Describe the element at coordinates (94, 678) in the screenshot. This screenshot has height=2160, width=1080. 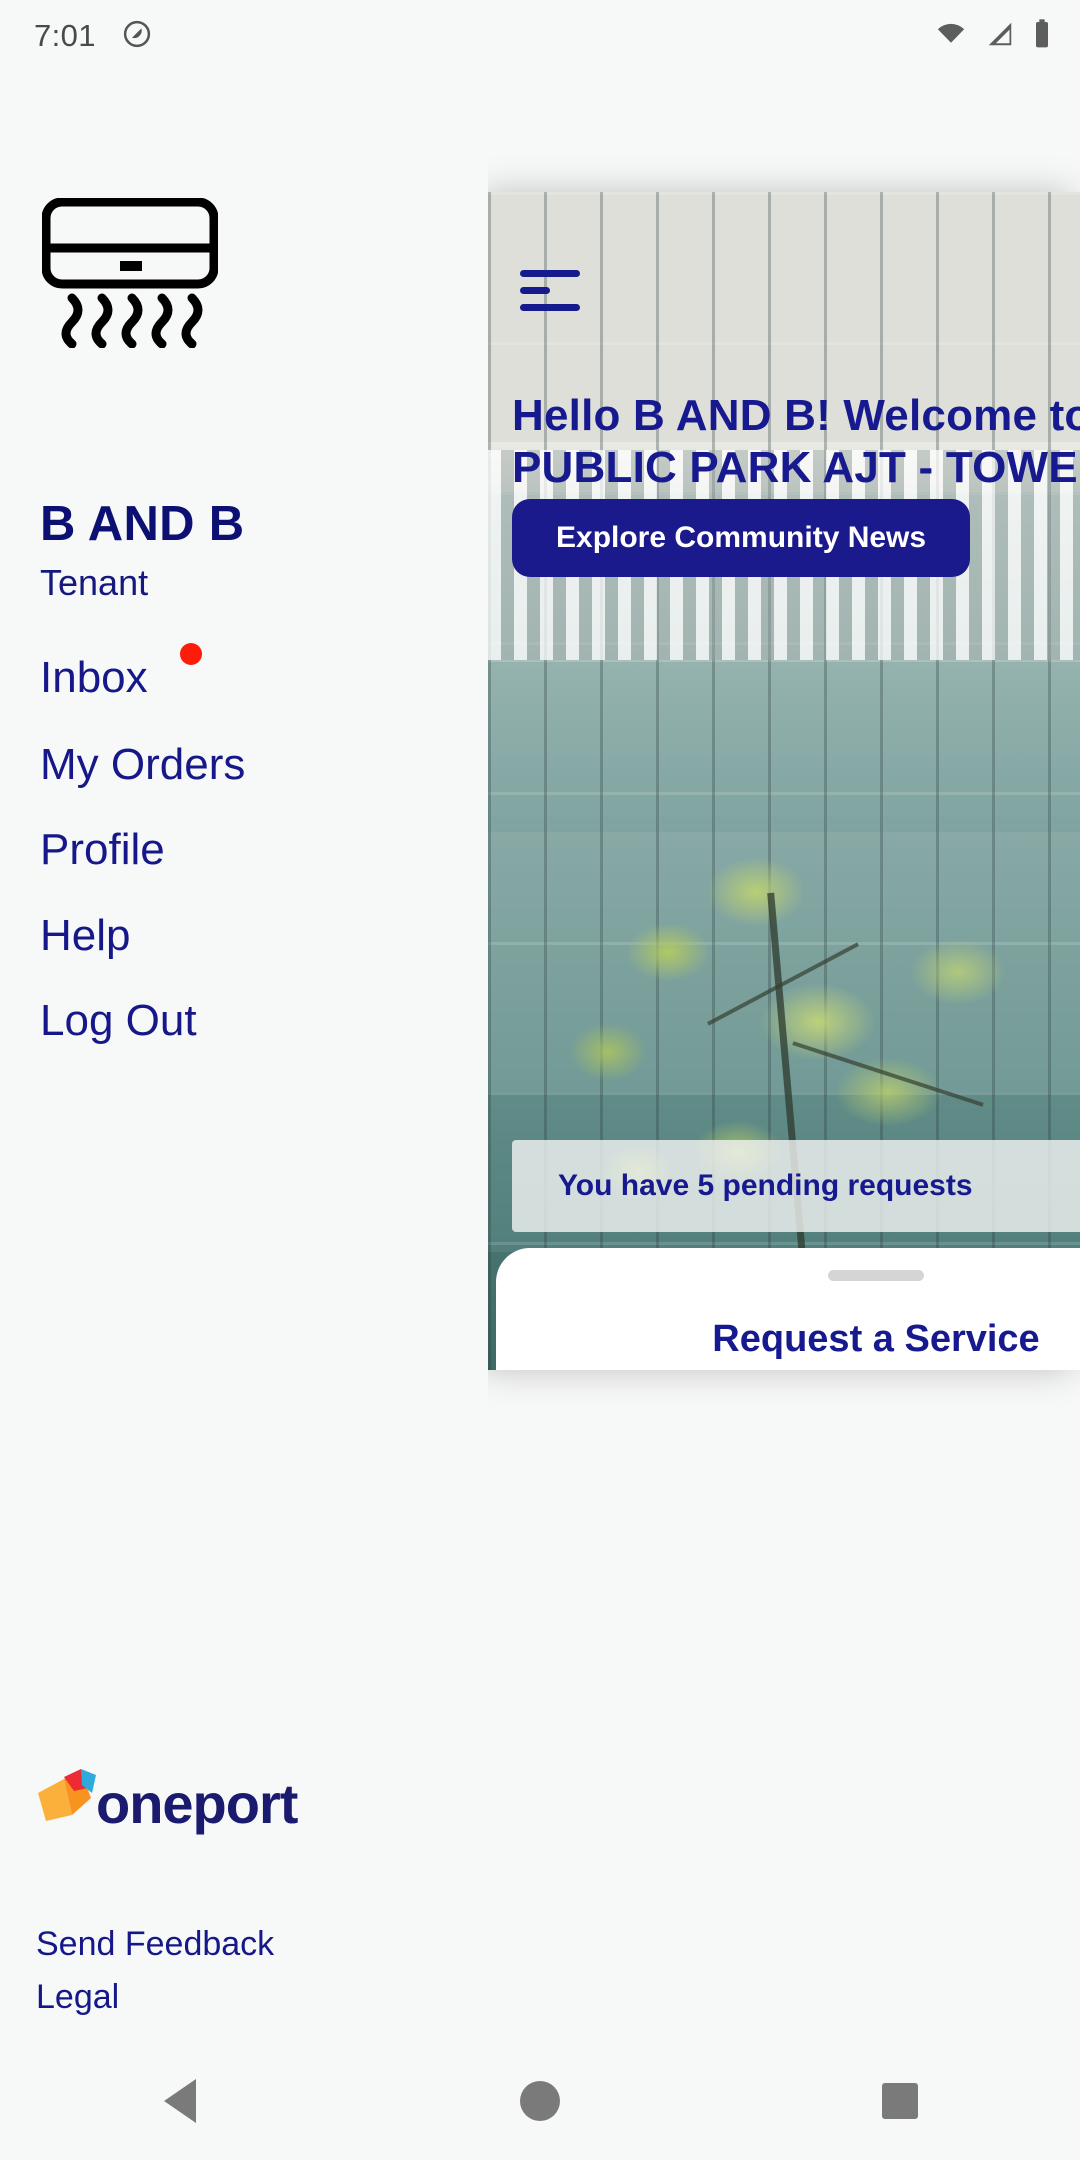
I see `drawer-item-inbox: Inbox` at that location.